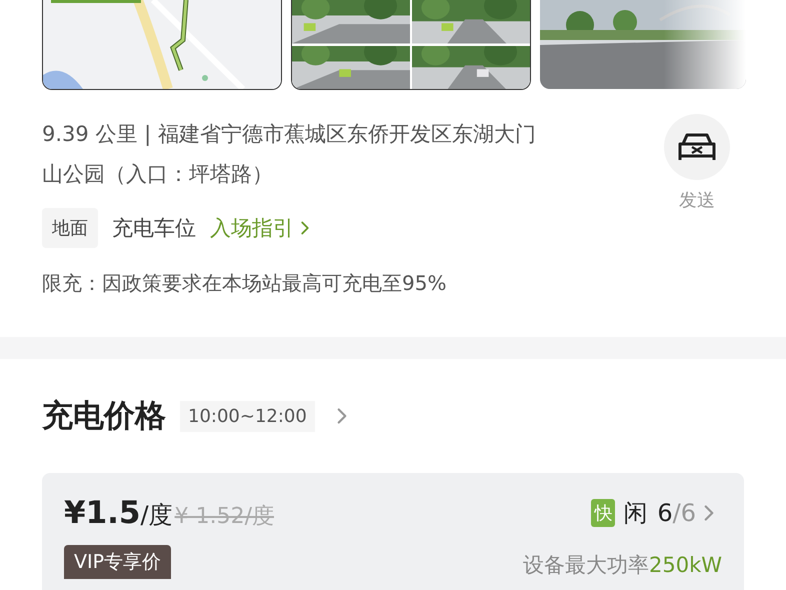 The image size is (786, 590). What do you see at coordinates (118, 562) in the screenshot?
I see `vip-price-tag: VIP专享价` at bounding box center [118, 562].